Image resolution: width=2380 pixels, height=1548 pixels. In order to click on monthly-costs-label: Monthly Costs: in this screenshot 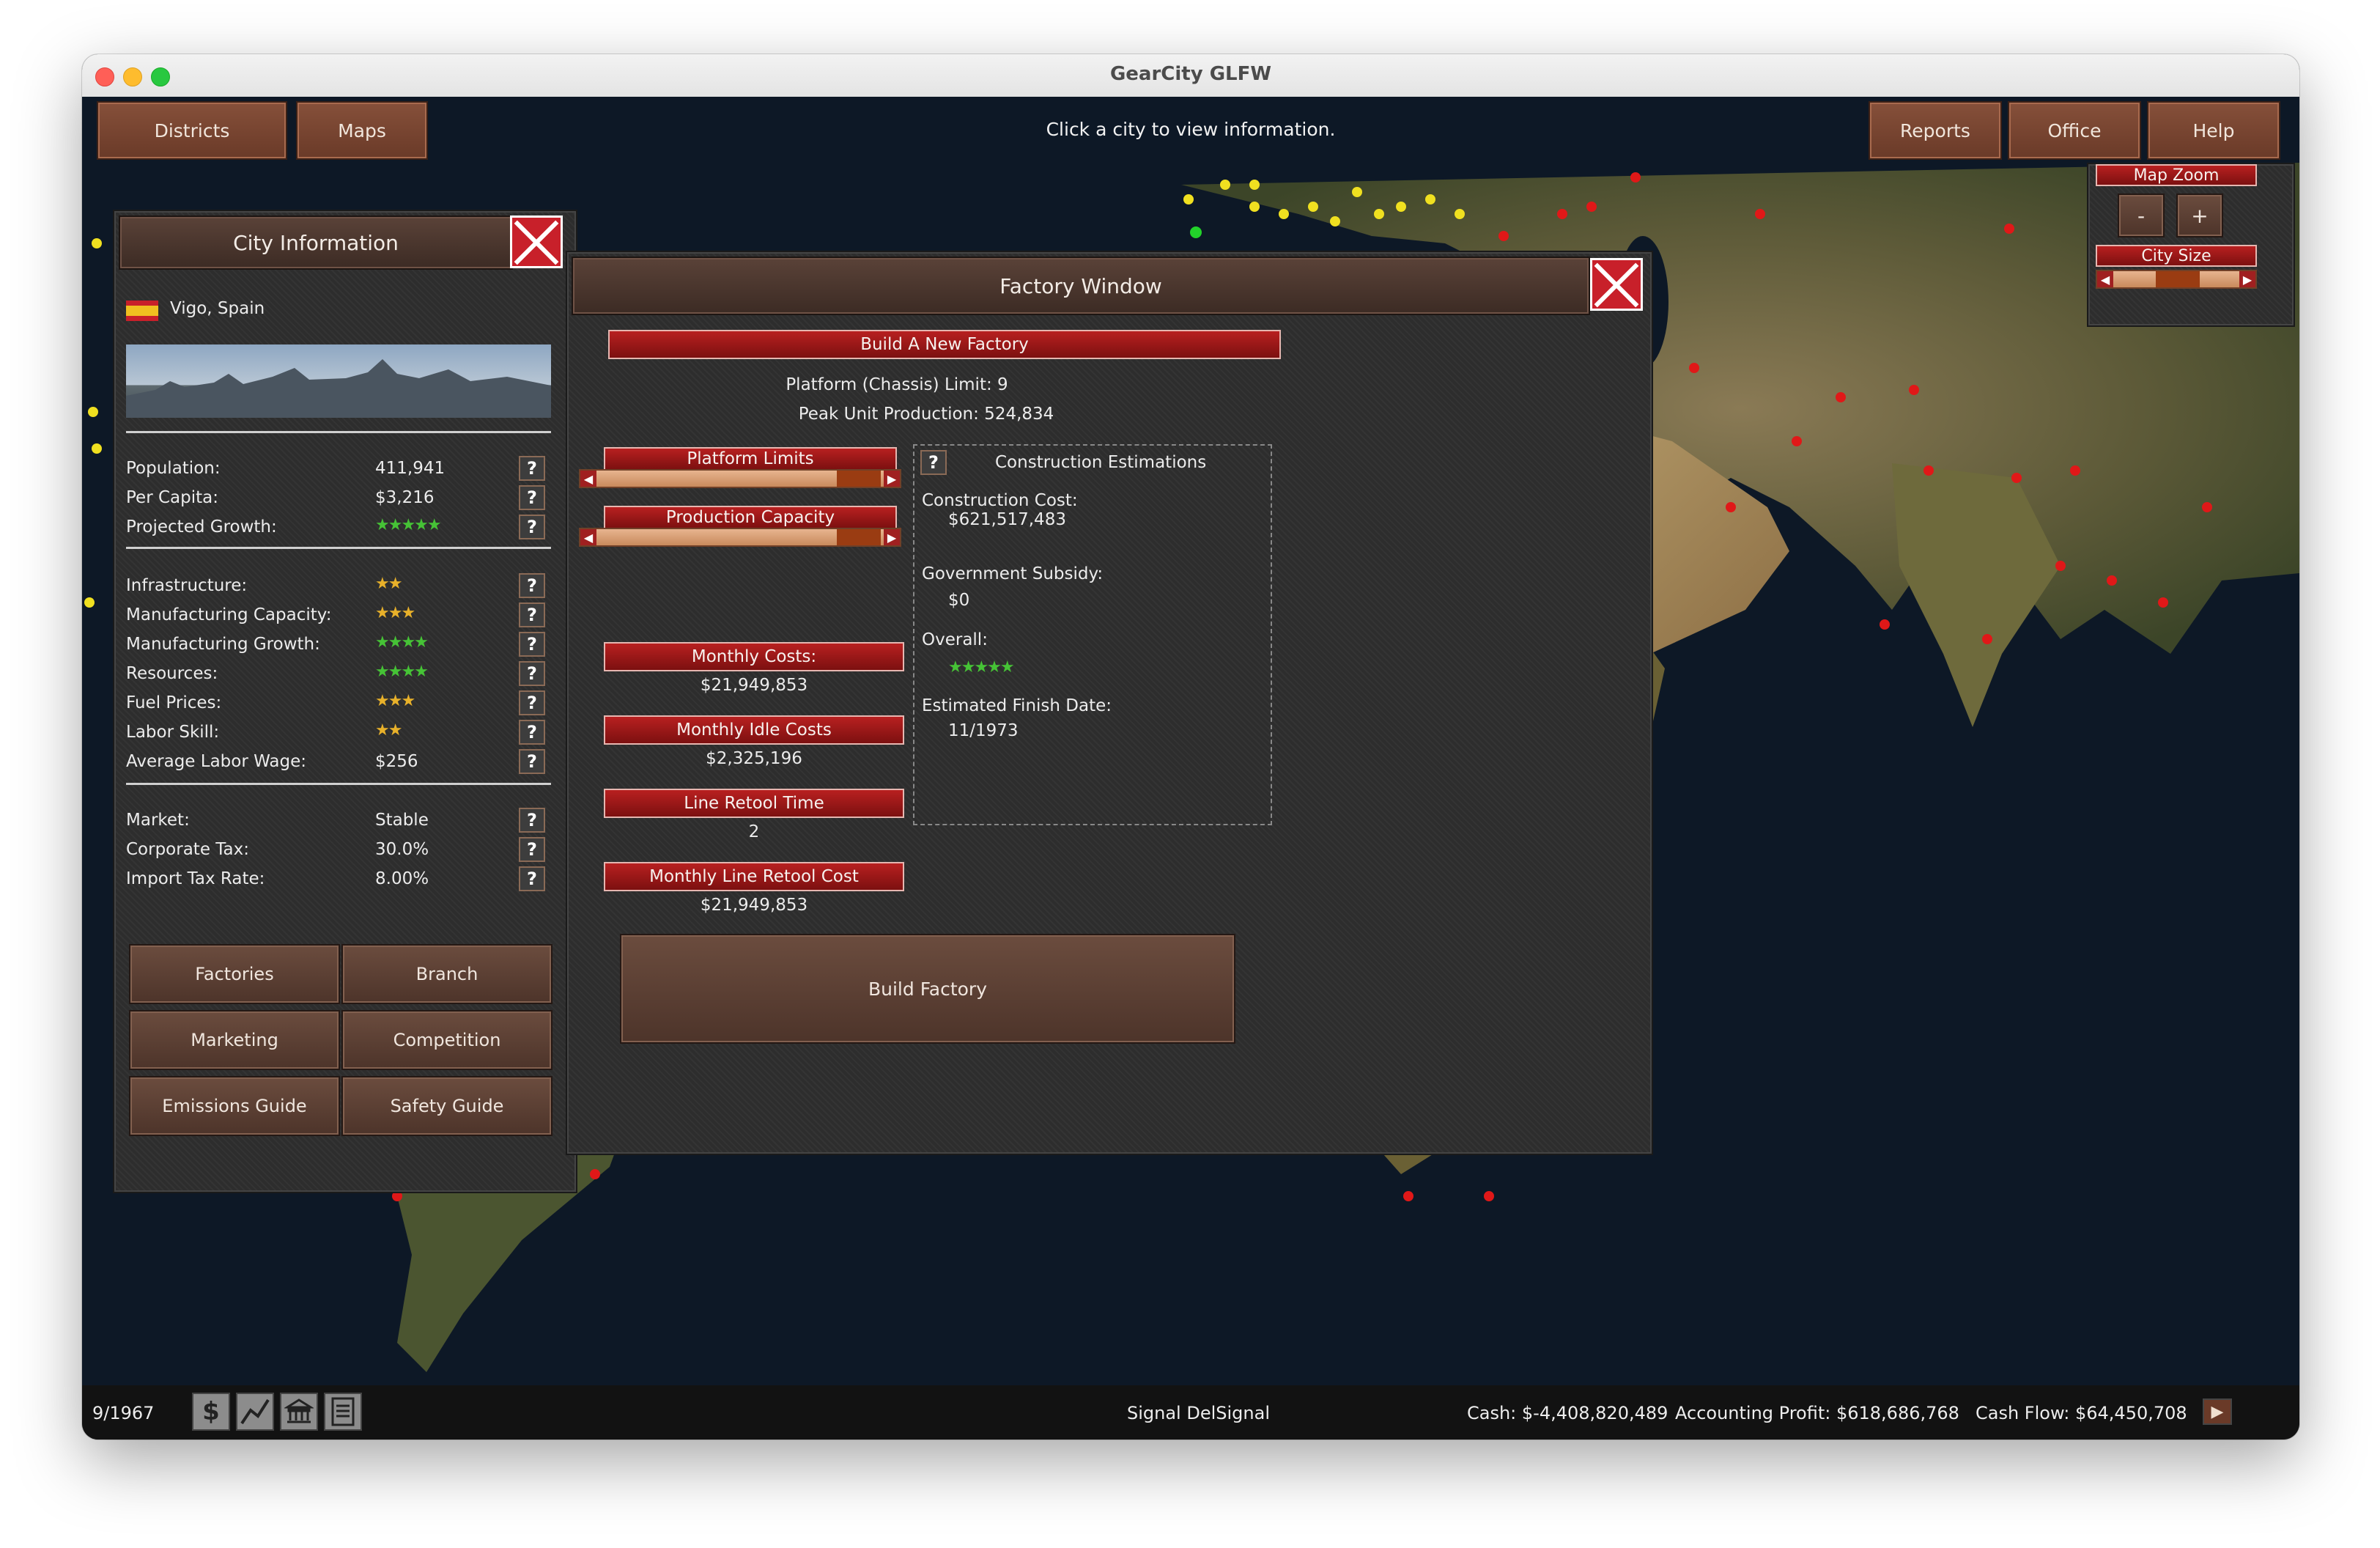, I will do `click(754, 656)`.